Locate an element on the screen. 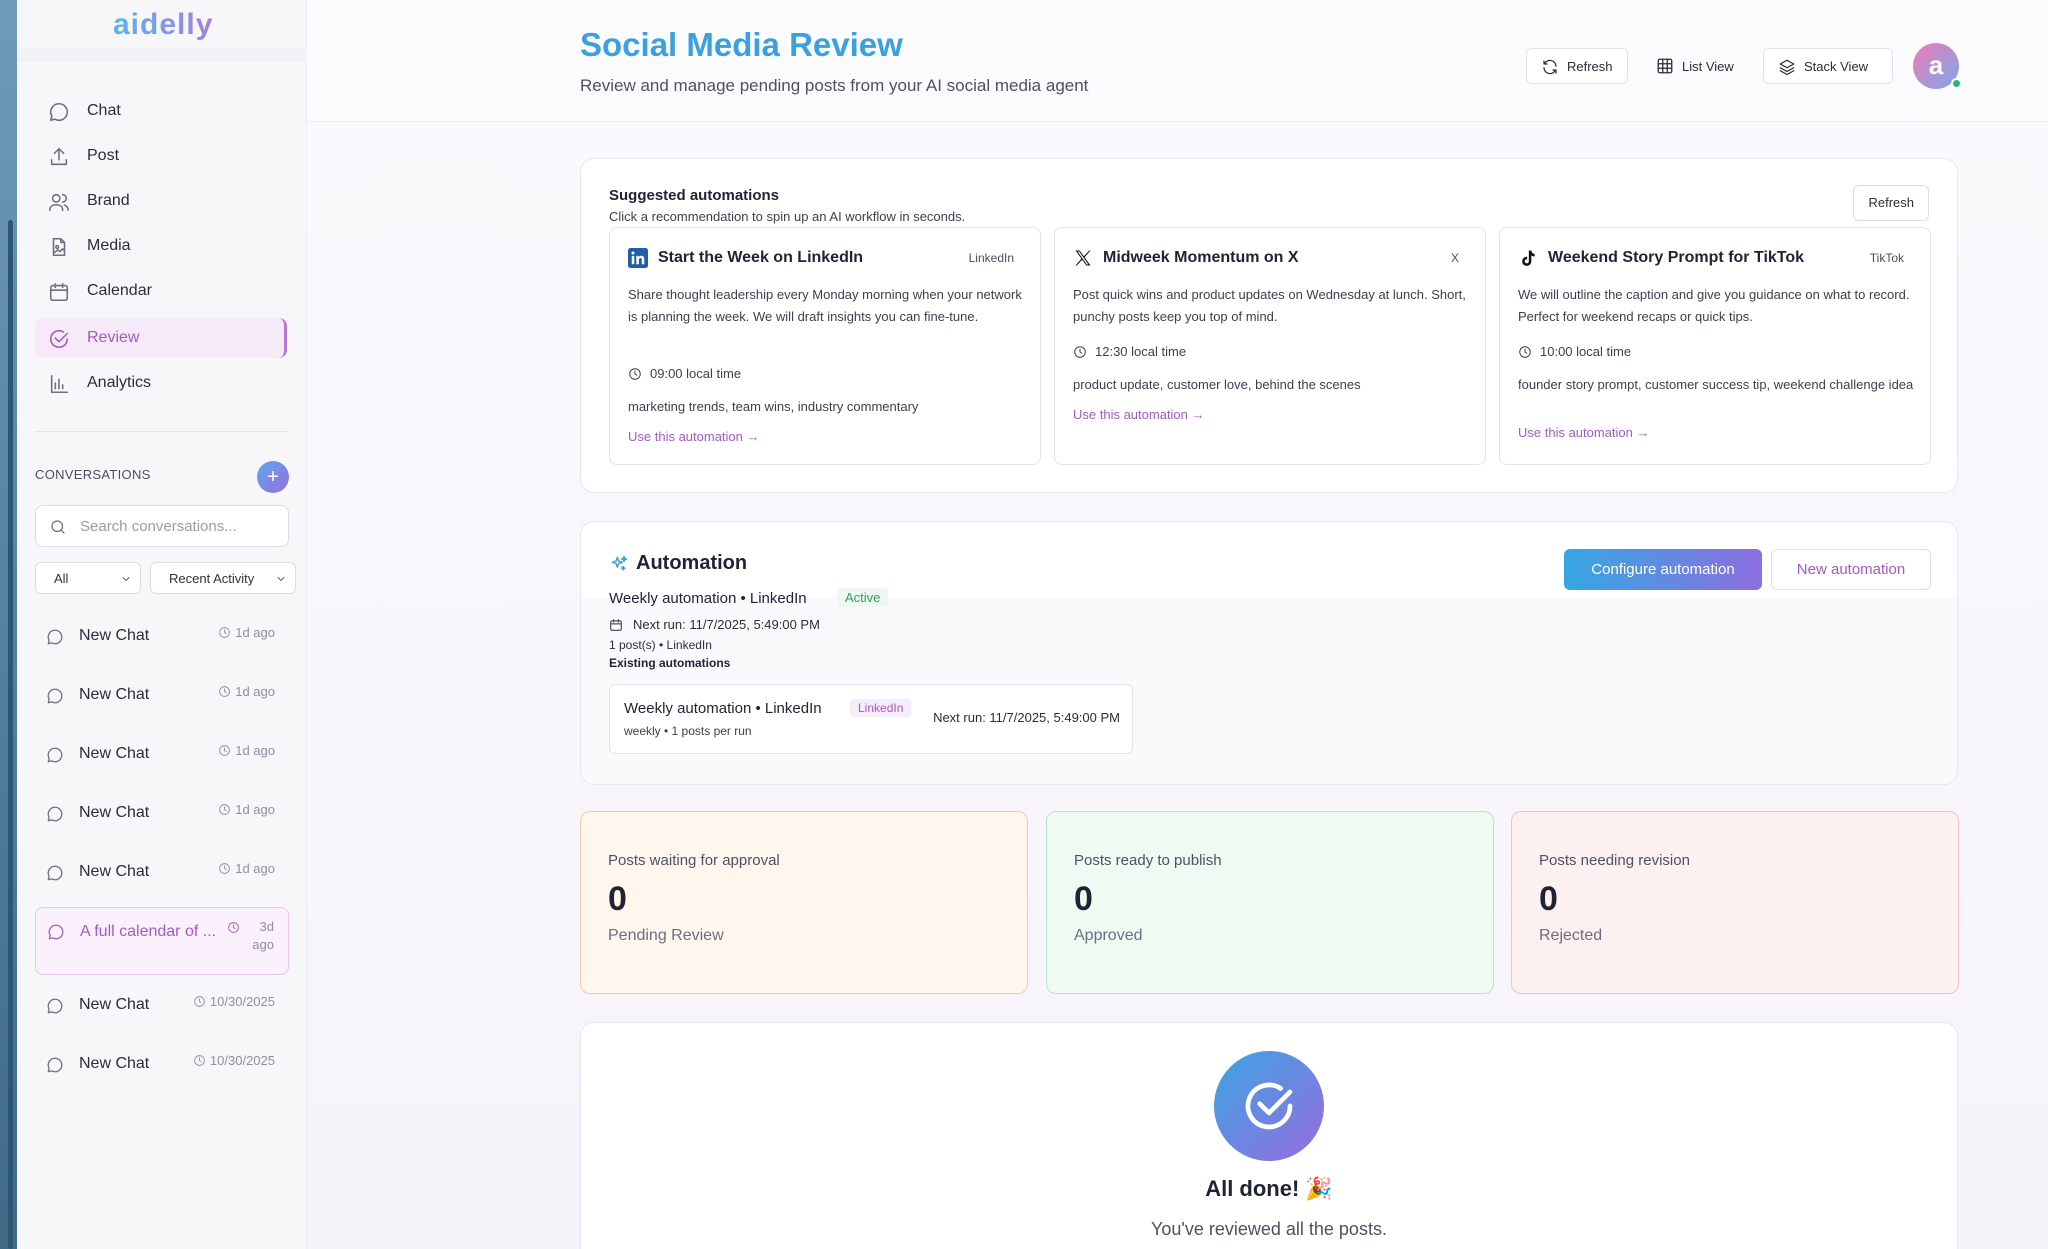 The height and width of the screenshot is (1249, 2048). nav-label: Post is located at coordinates (103, 155).